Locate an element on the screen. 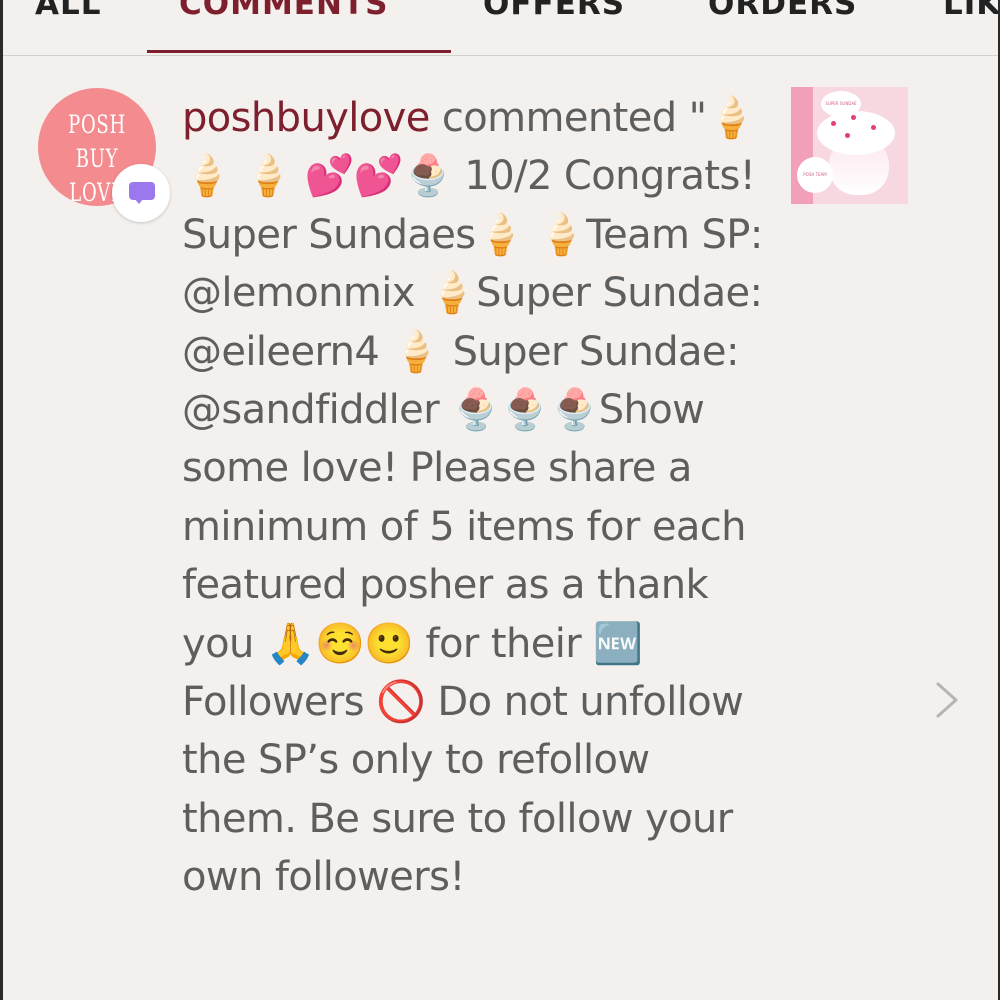 This screenshot has width=1000, height=1000. sundae-cream-image is located at coordinates (856, 133).